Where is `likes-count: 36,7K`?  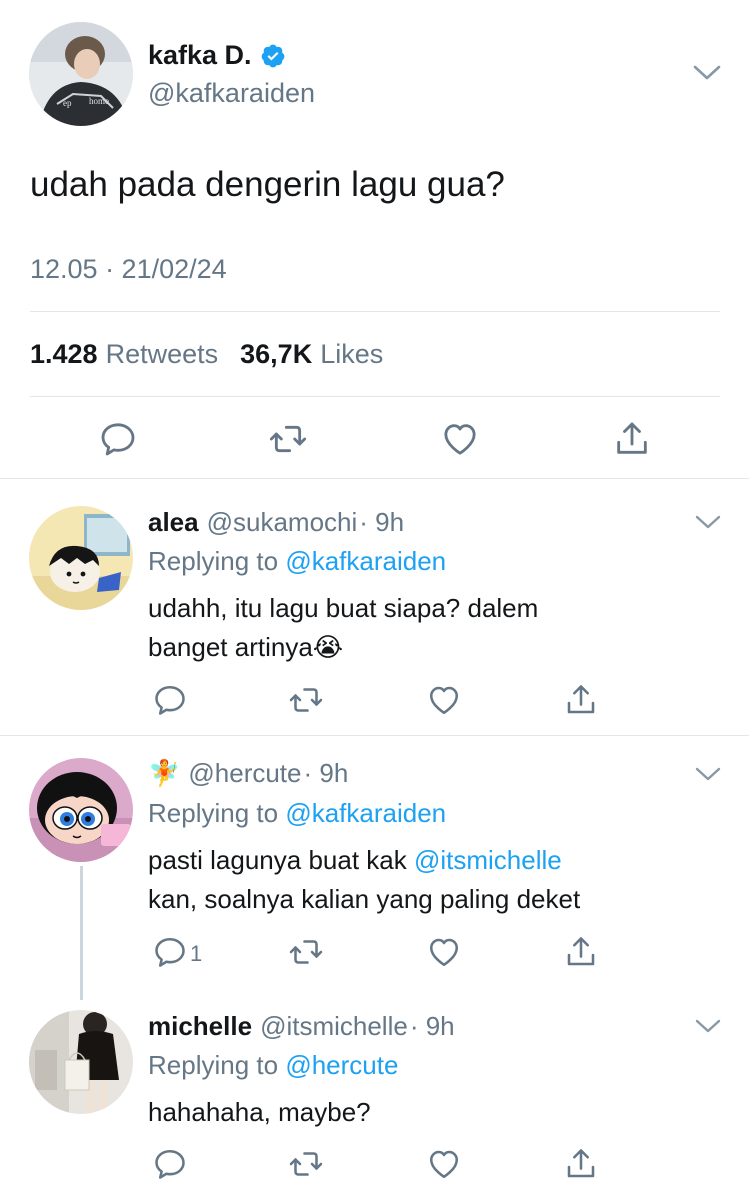 likes-count: 36,7K is located at coordinates (276, 354).